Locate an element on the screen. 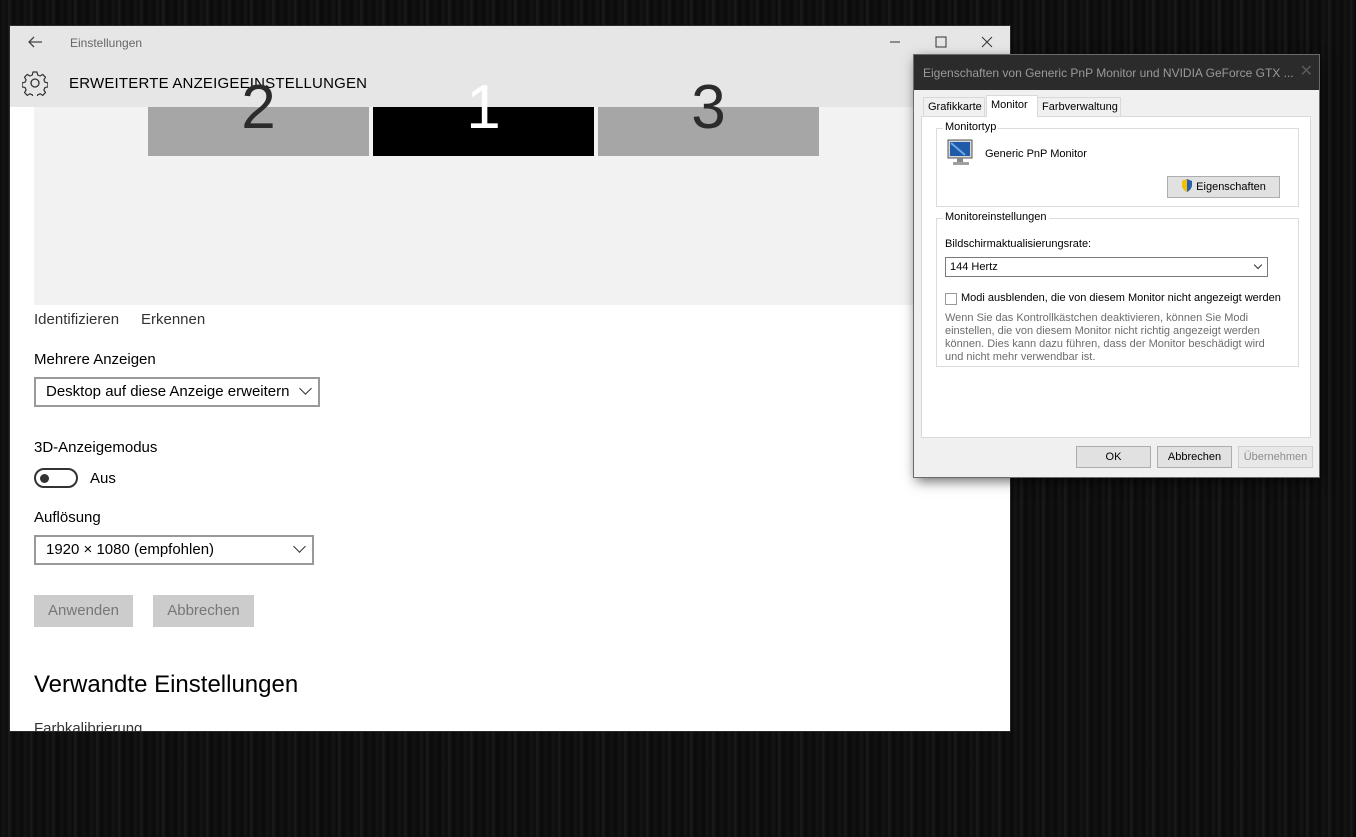 The image size is (1356, 837). uac-shield-icon is located at coordinates (1188, 186).